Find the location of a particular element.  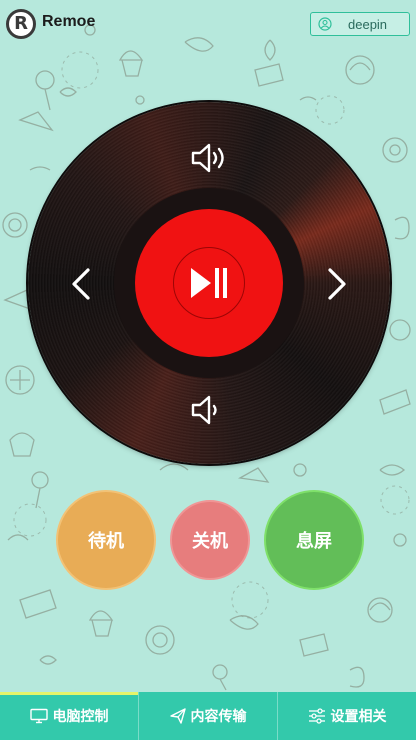

previous-button is located at coordinates (81, 284).